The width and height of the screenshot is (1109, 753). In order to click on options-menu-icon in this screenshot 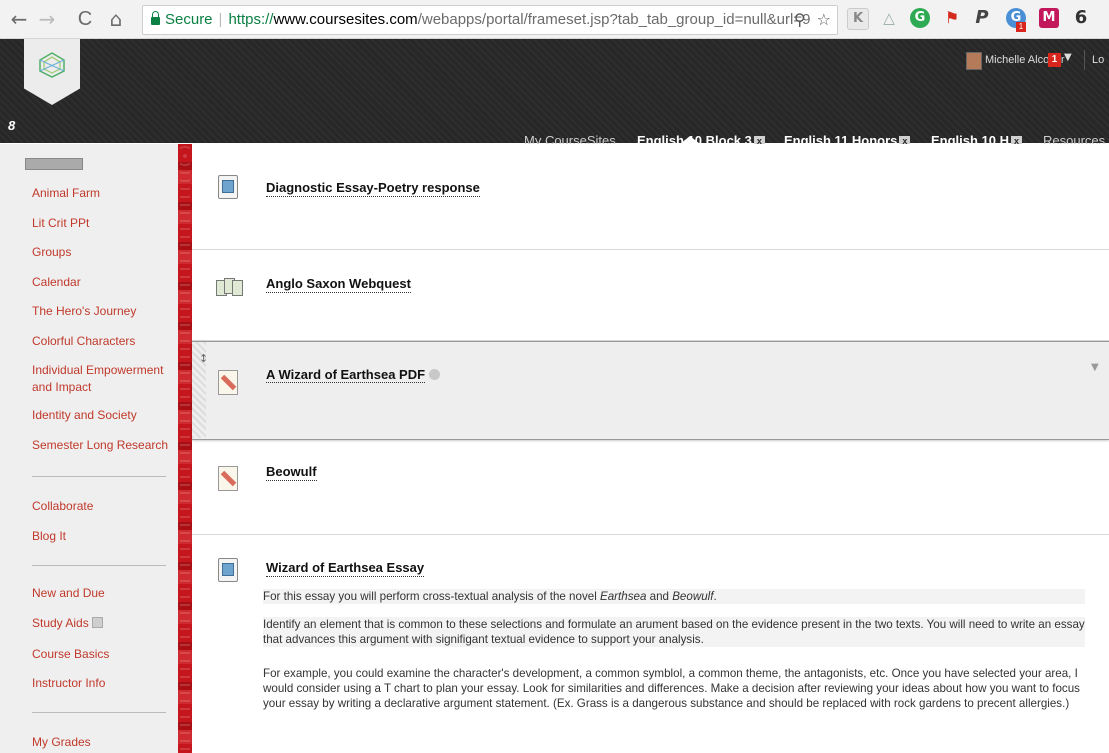, I will do `click(435, 374)`.